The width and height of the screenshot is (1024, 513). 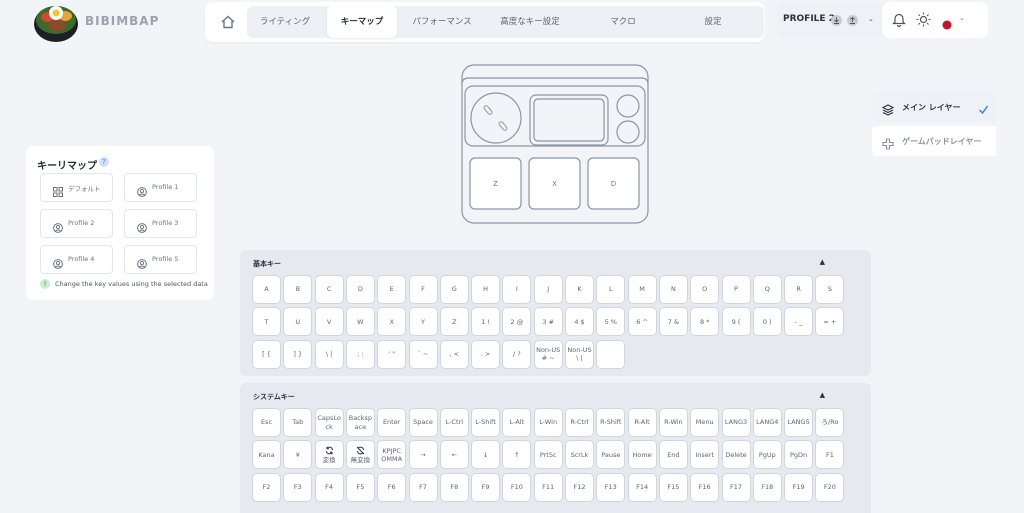 I want to click on key-button: 6 ^, so click(x=642, y=322).